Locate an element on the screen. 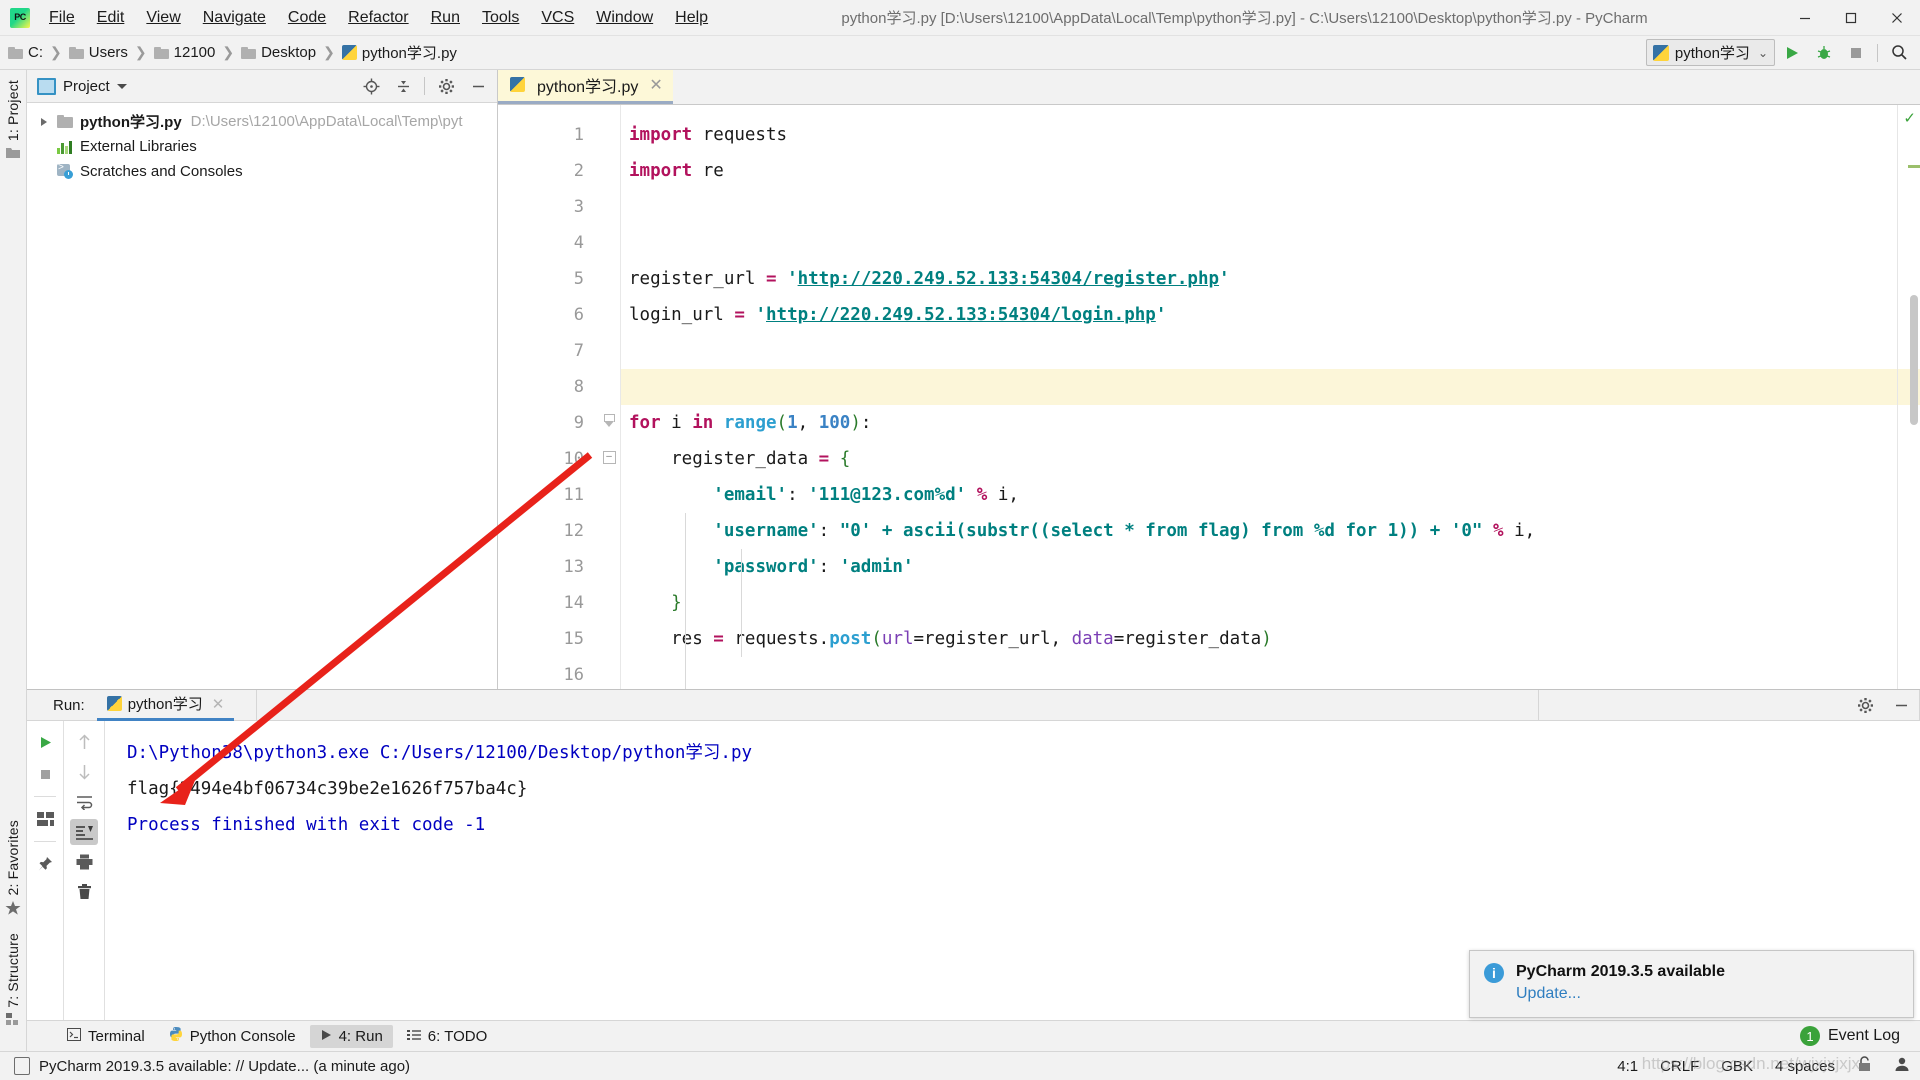 The width and height of the screenshot is (1920, 1080). clear-all-icon is located at coordinates (84, 892).